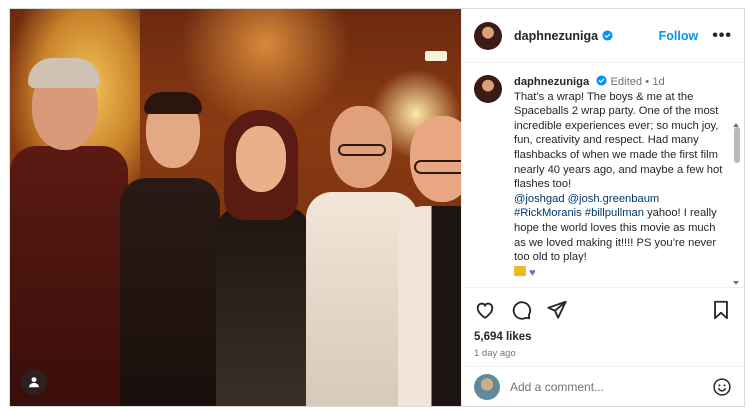 Image resolution: width=750 pixels, height=411 pixels. I want to click on tagged-users-button, so click(34, 382).